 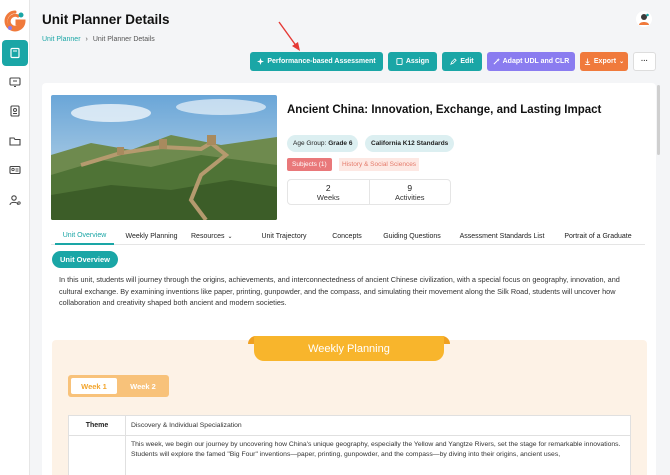 I want to click on portrait-card-icon, so click(x=15, y=111).